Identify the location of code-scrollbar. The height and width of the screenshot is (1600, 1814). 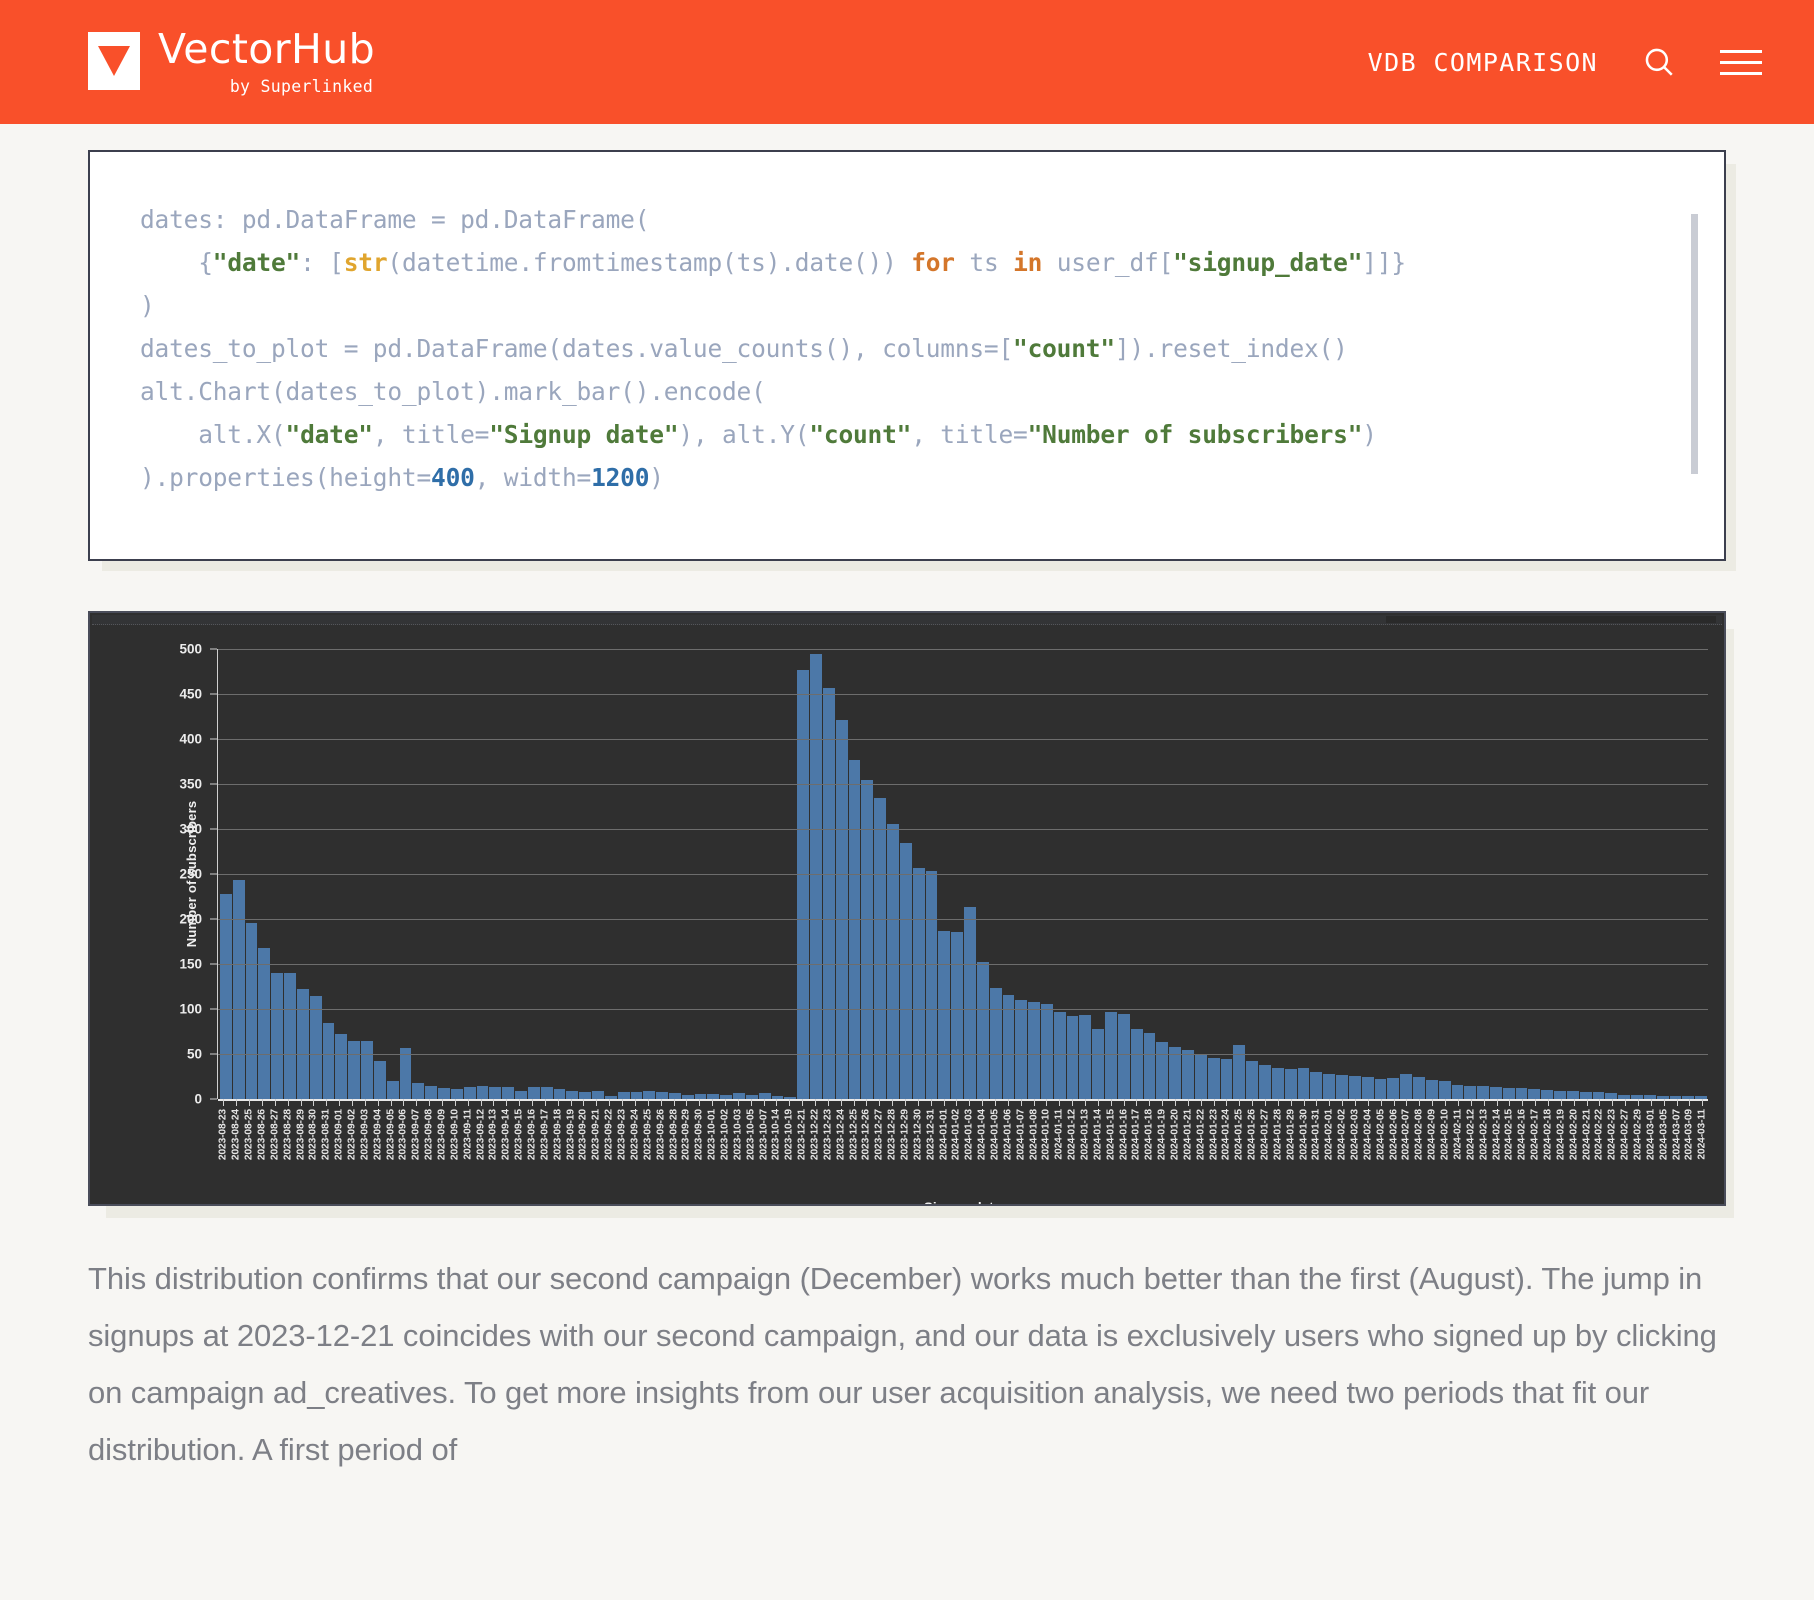
(1694, 344).